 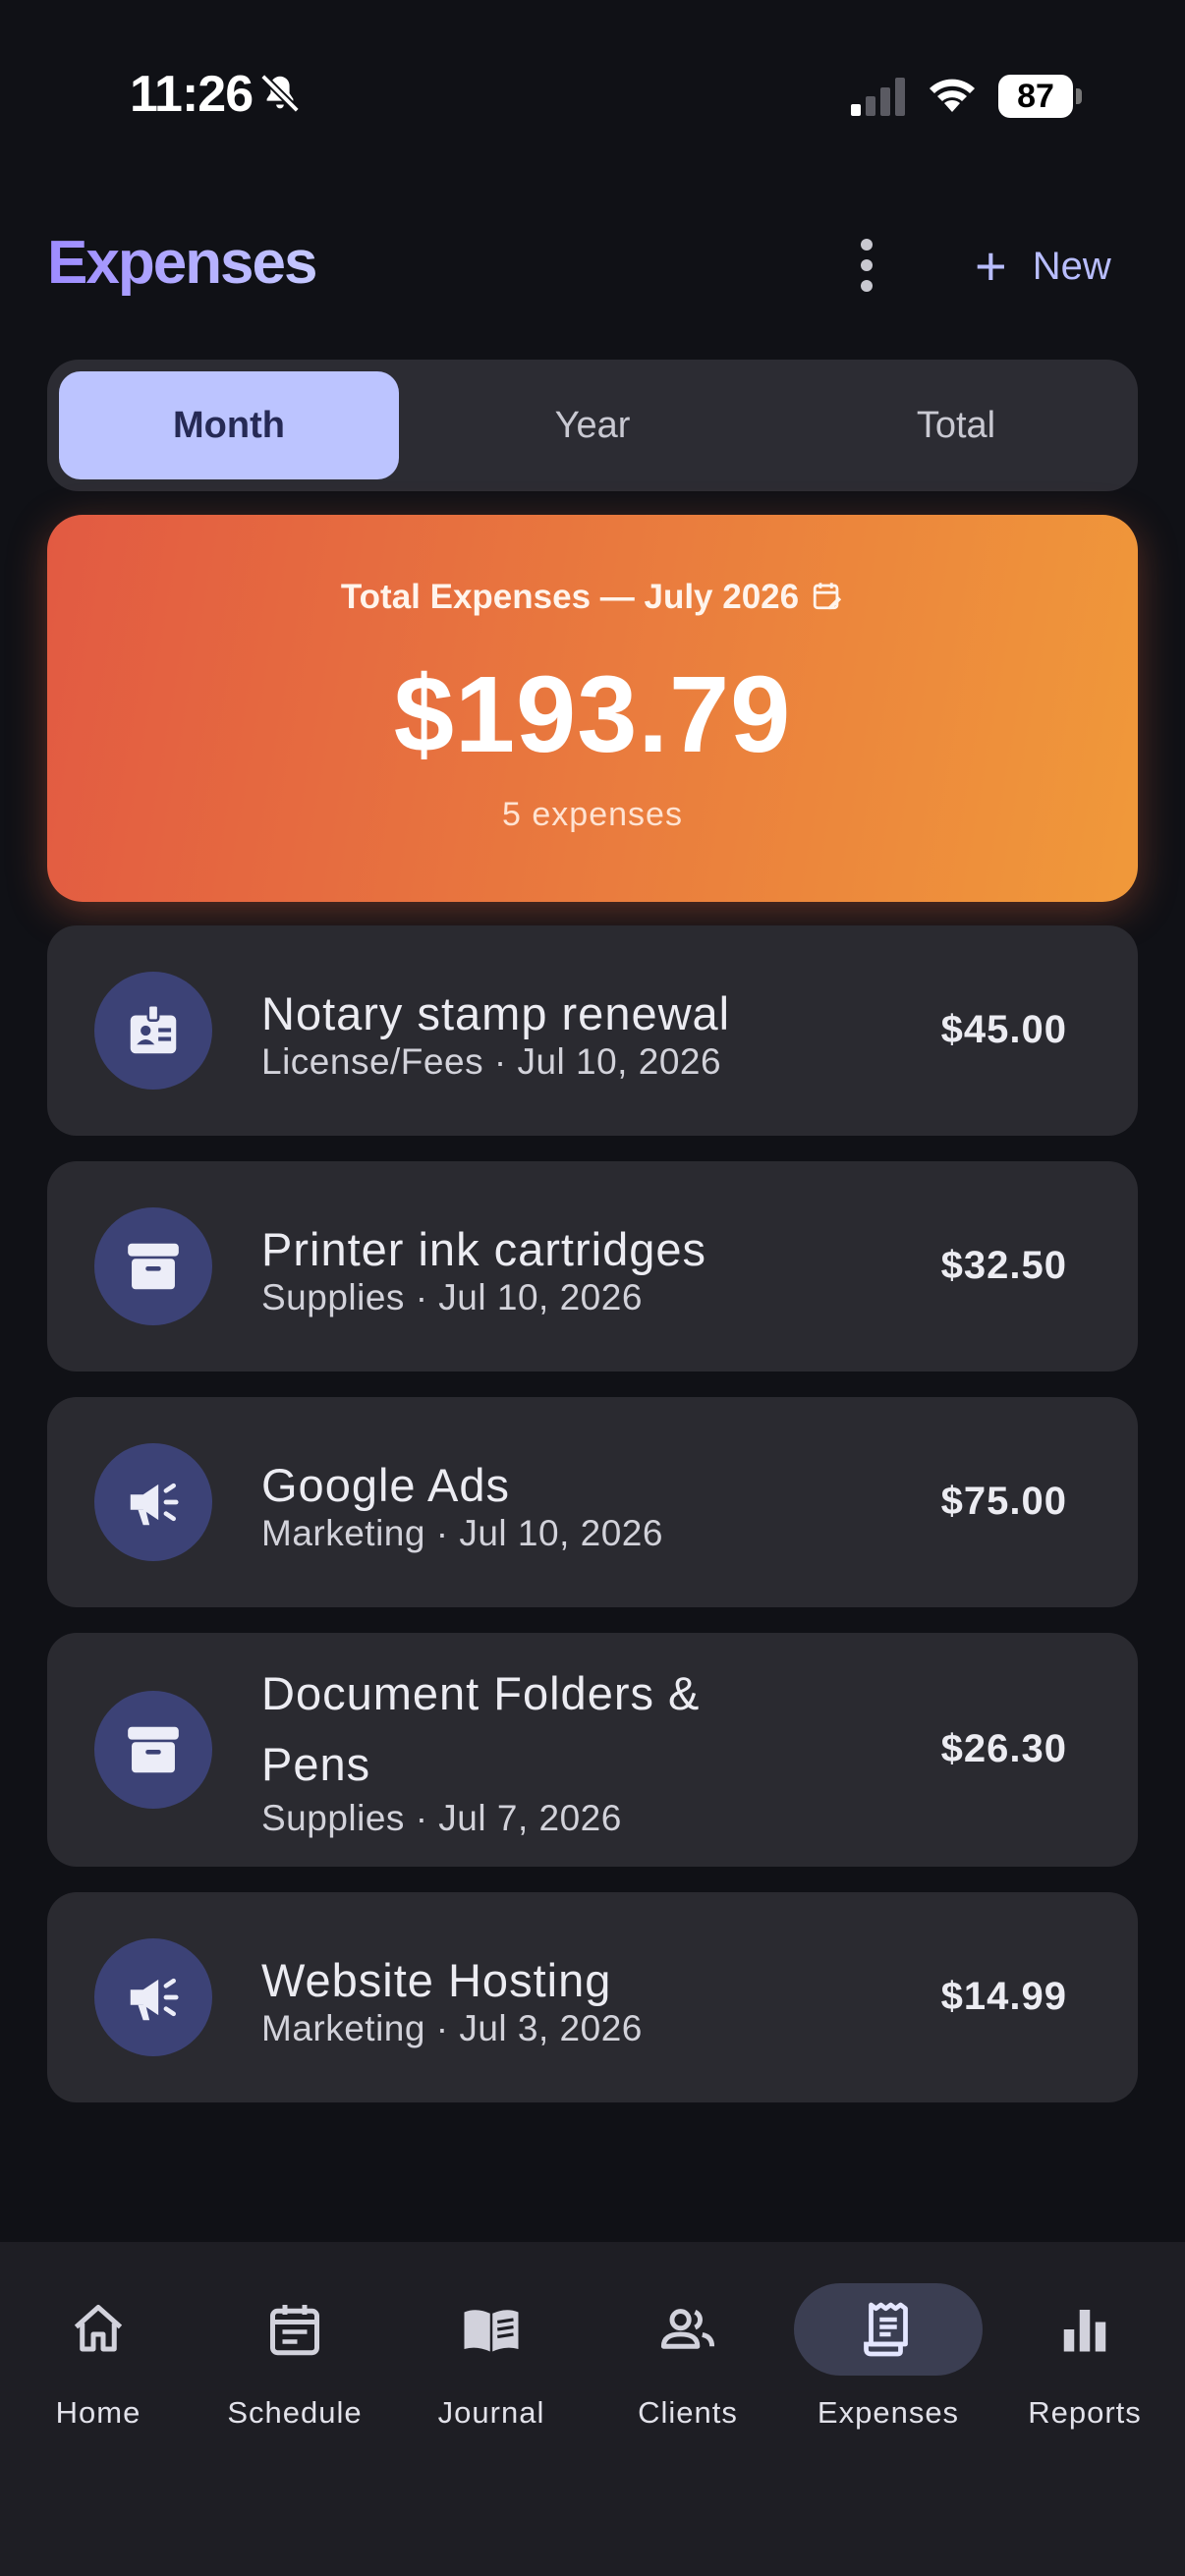 I want to click on summary-amount: $193.79, so click(x=592, y=714).